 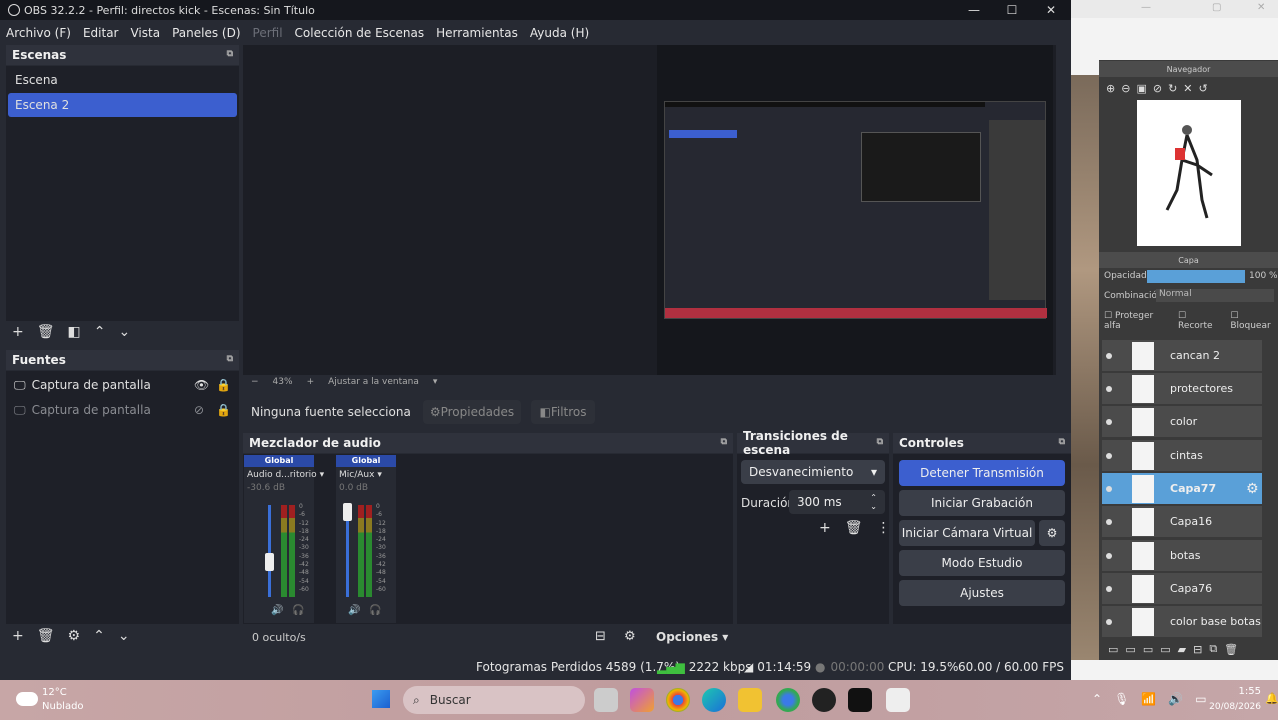 I want to click on layer-row: Capa16, so click(x=1182, y=522).